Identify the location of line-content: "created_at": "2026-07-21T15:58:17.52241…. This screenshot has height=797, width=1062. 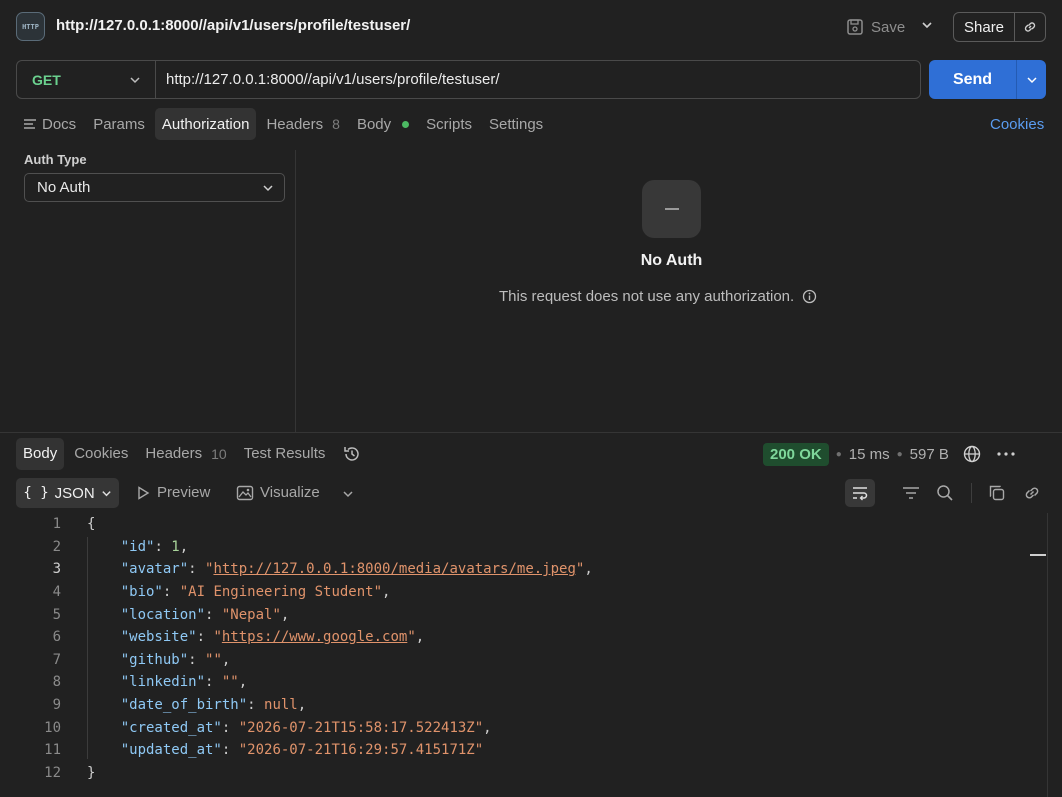
(276, 728).